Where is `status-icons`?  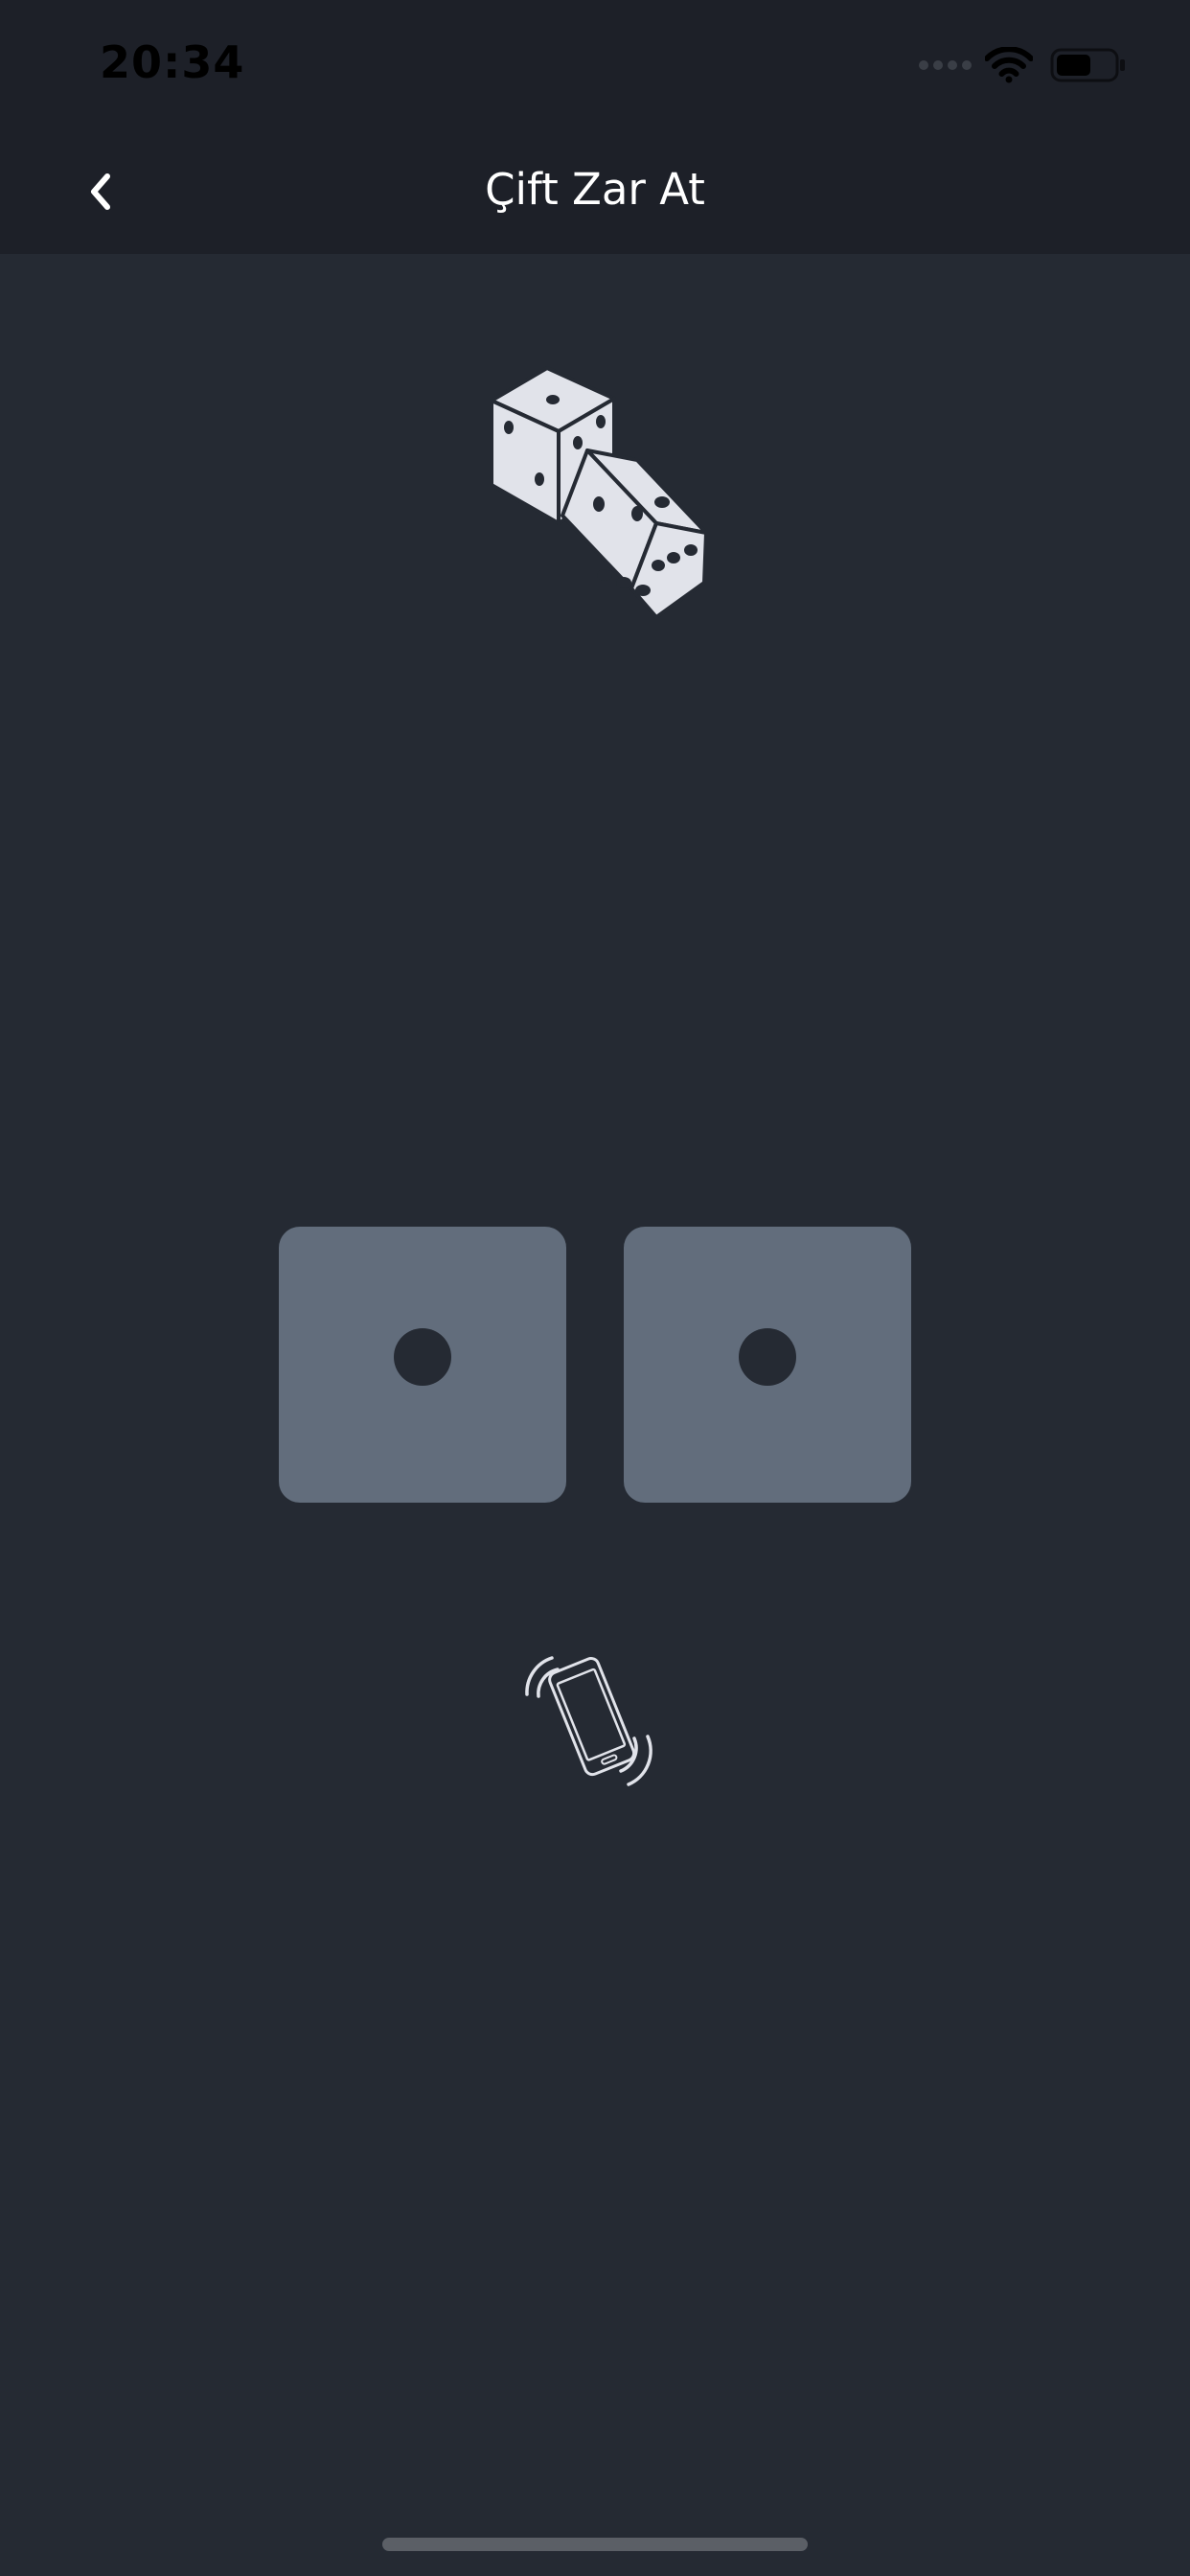
status-icons is located at coordinates (1022, 65).